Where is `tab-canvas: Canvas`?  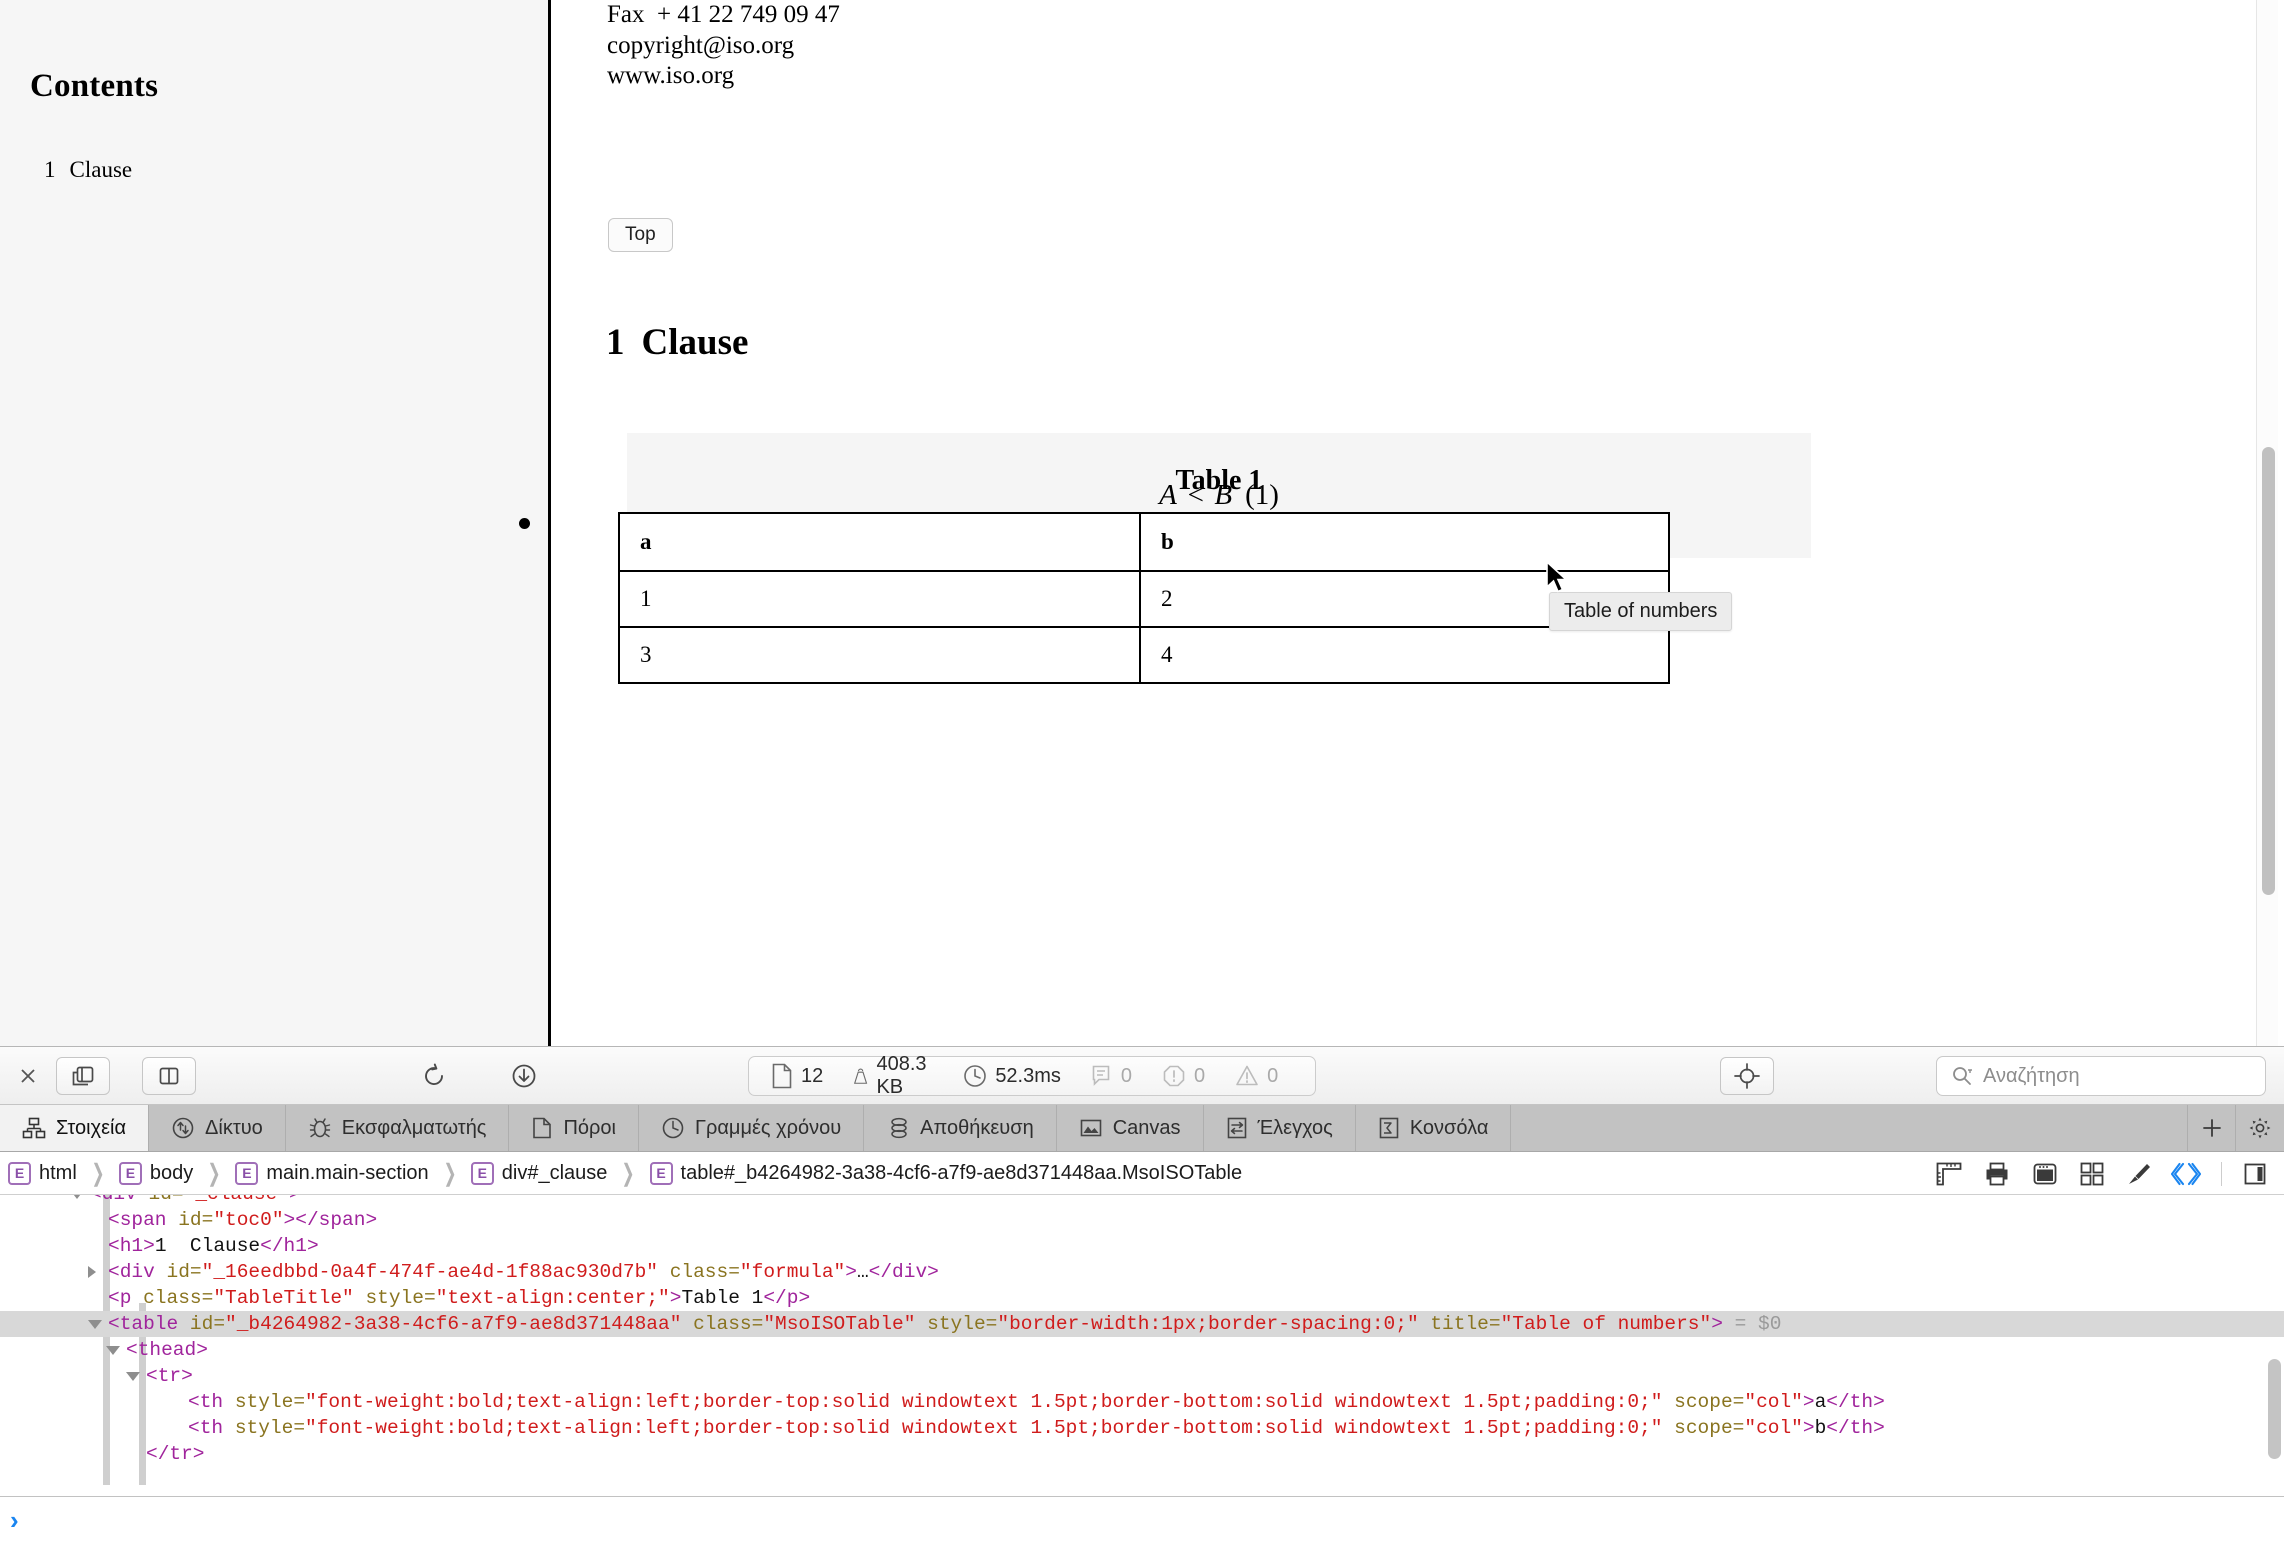
tab-canvas: Canvas is located at coordinates (1130, 1128).